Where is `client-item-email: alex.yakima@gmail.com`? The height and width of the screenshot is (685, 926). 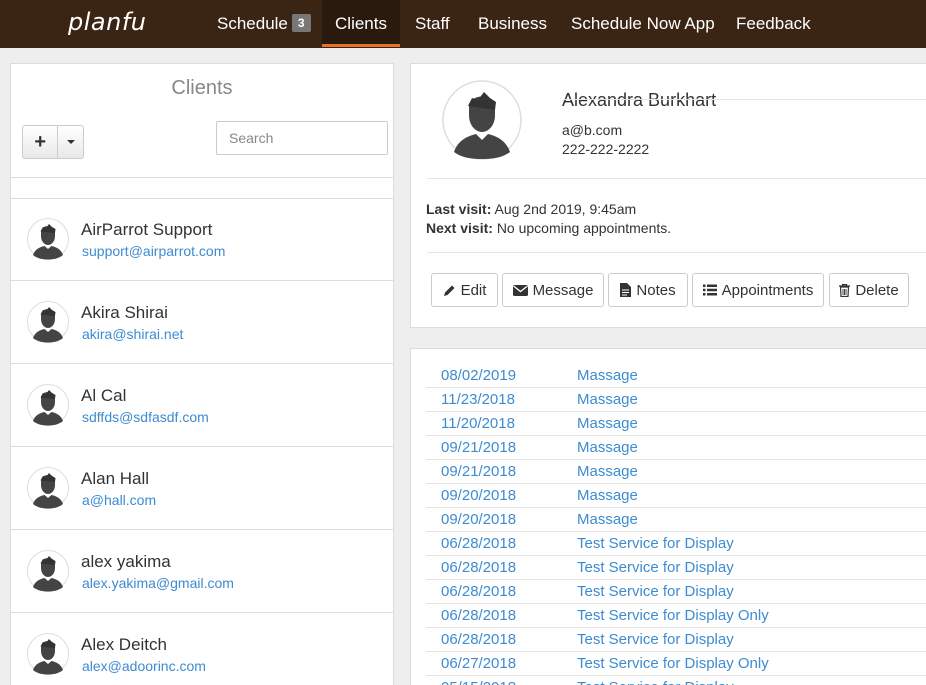 client-item-email: alex.yakima@gmail.com is located at coordinates (158, 583).